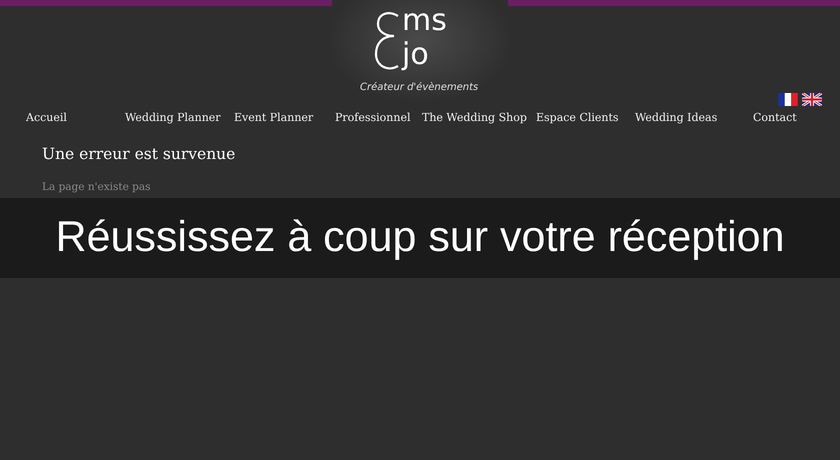 This screenshot has height=460, width=840. Describe the element at coordinates (775, 118) in the screenshot. I see `nav-link: Contact` at that location.